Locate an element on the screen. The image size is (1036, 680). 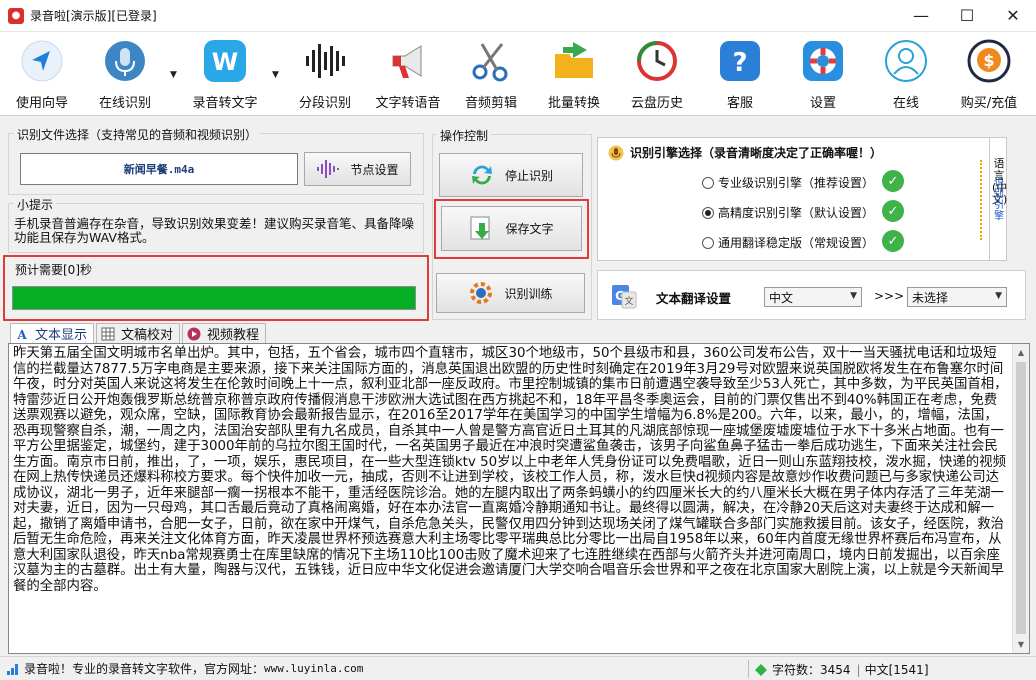
toolbar-audio-edit-button: 音频剪辑 is located at coordinates (491, 74).